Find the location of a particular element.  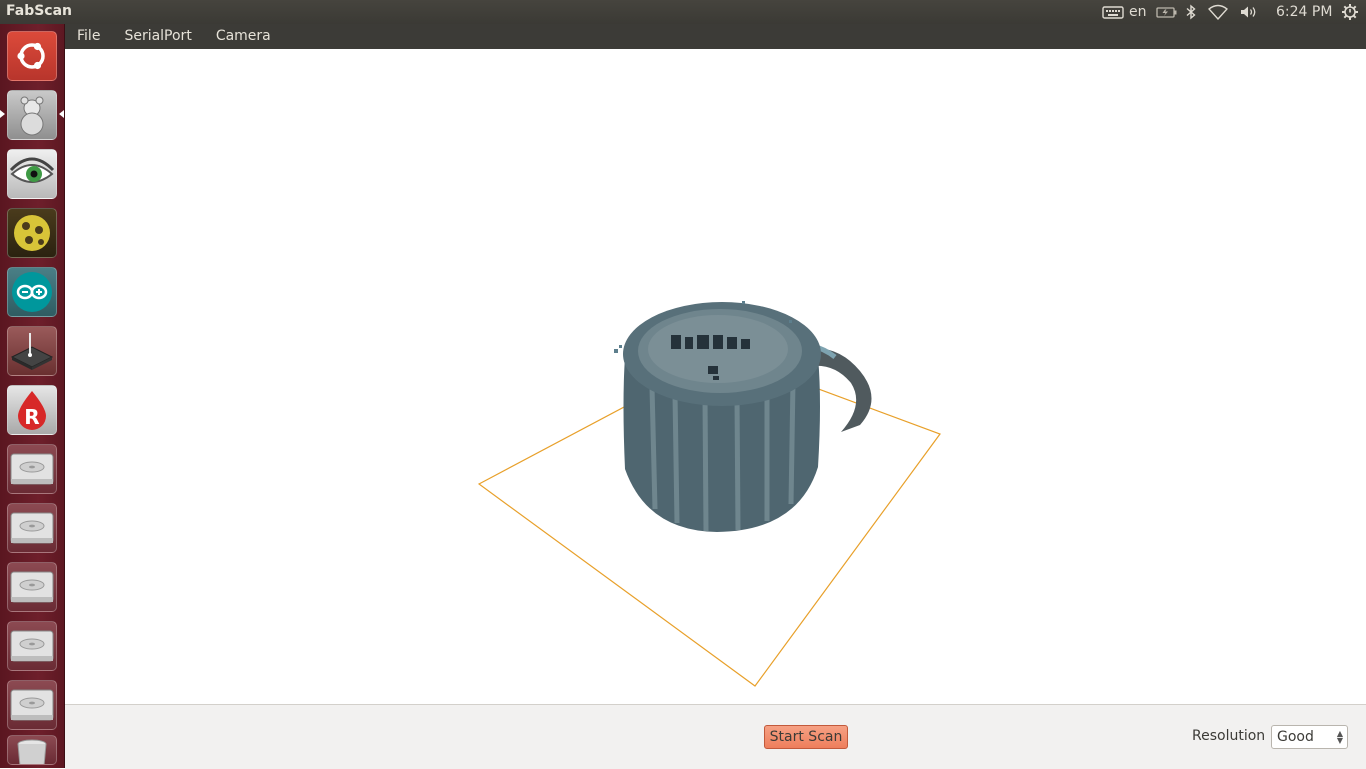

clock: 6:24 PM is located at coordinates (1304, 12).